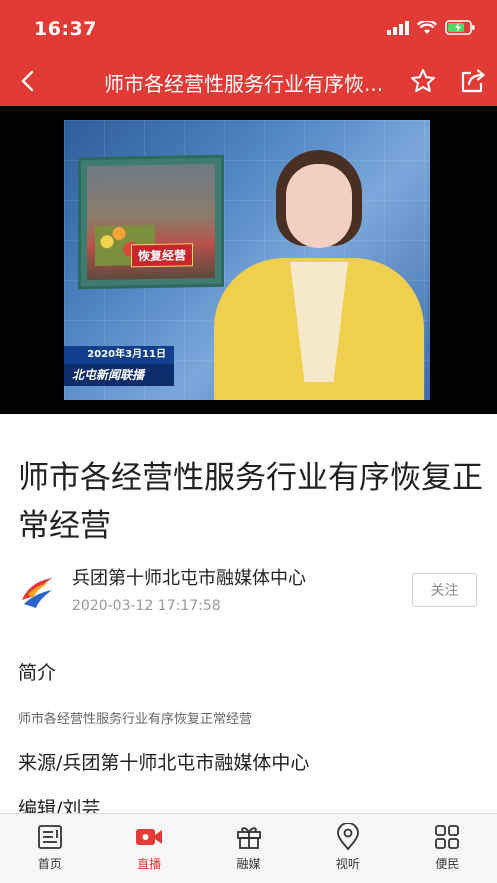  What do you see at coordinates (119, 375) in the screenshot?
I see `program-name: 北屯新闻联播` at bounding box center [119, 375].